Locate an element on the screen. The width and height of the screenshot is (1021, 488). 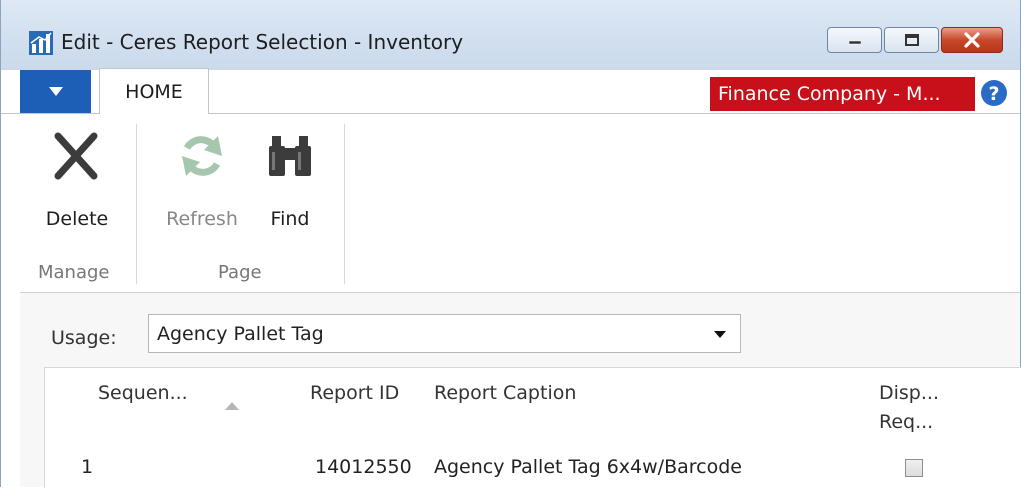
usage-label: Usage: is located at coordinates (84, 338).